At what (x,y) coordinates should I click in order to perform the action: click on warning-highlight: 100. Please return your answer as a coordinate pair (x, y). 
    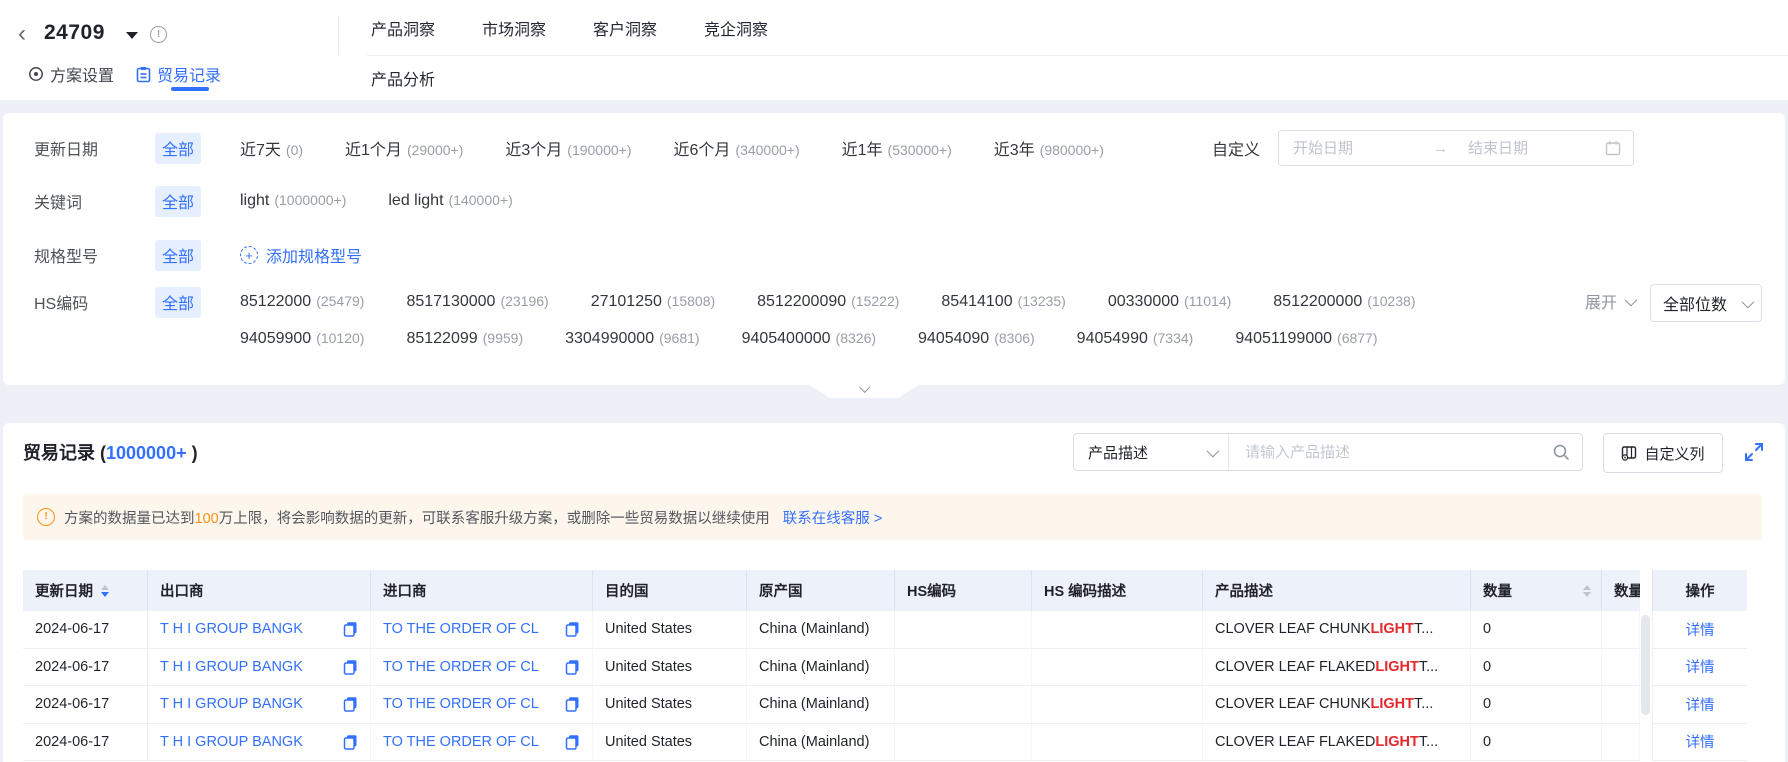
    Looking at the image, I should click on (206, 518).